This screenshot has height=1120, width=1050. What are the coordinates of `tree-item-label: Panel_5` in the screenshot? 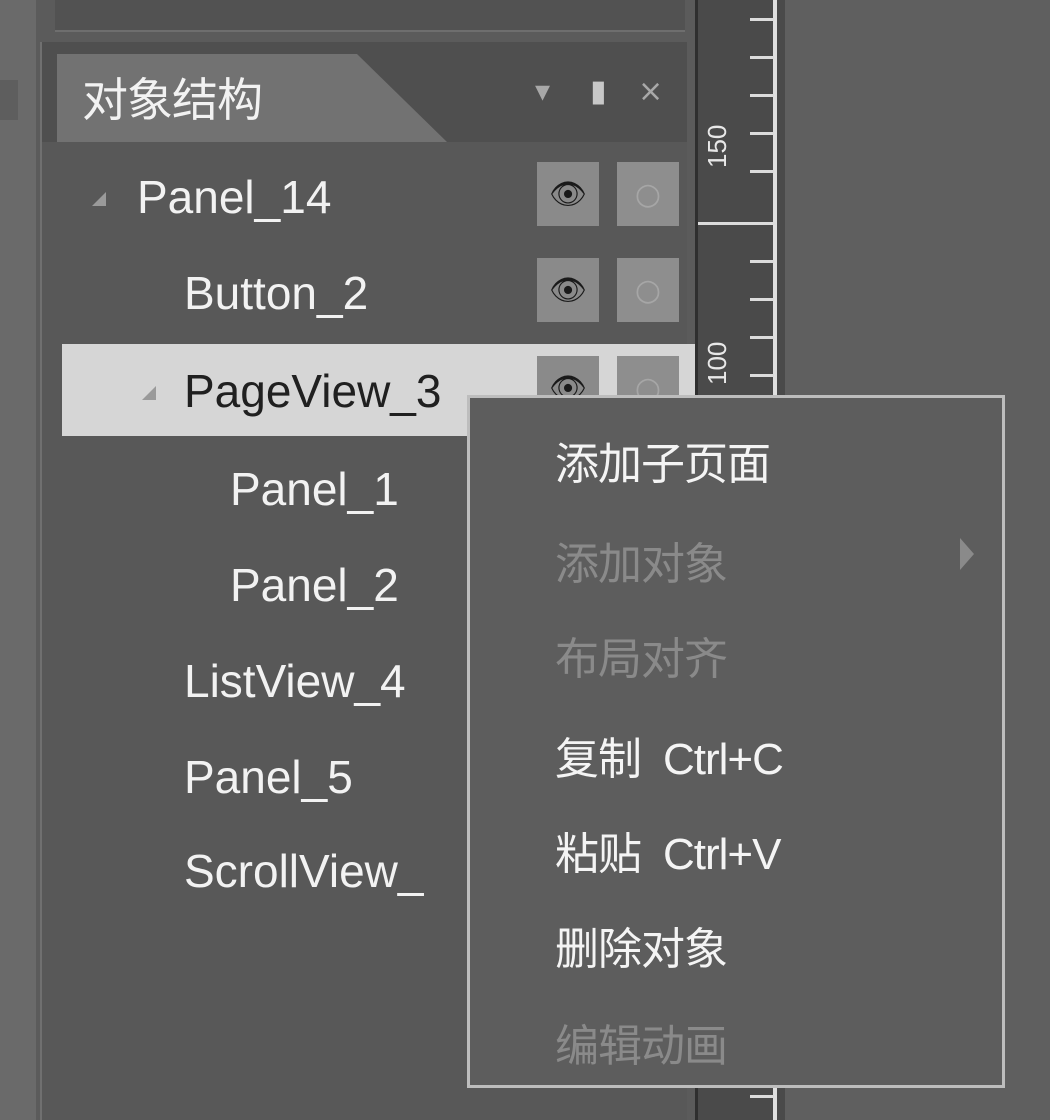 It's located at (268, 777).